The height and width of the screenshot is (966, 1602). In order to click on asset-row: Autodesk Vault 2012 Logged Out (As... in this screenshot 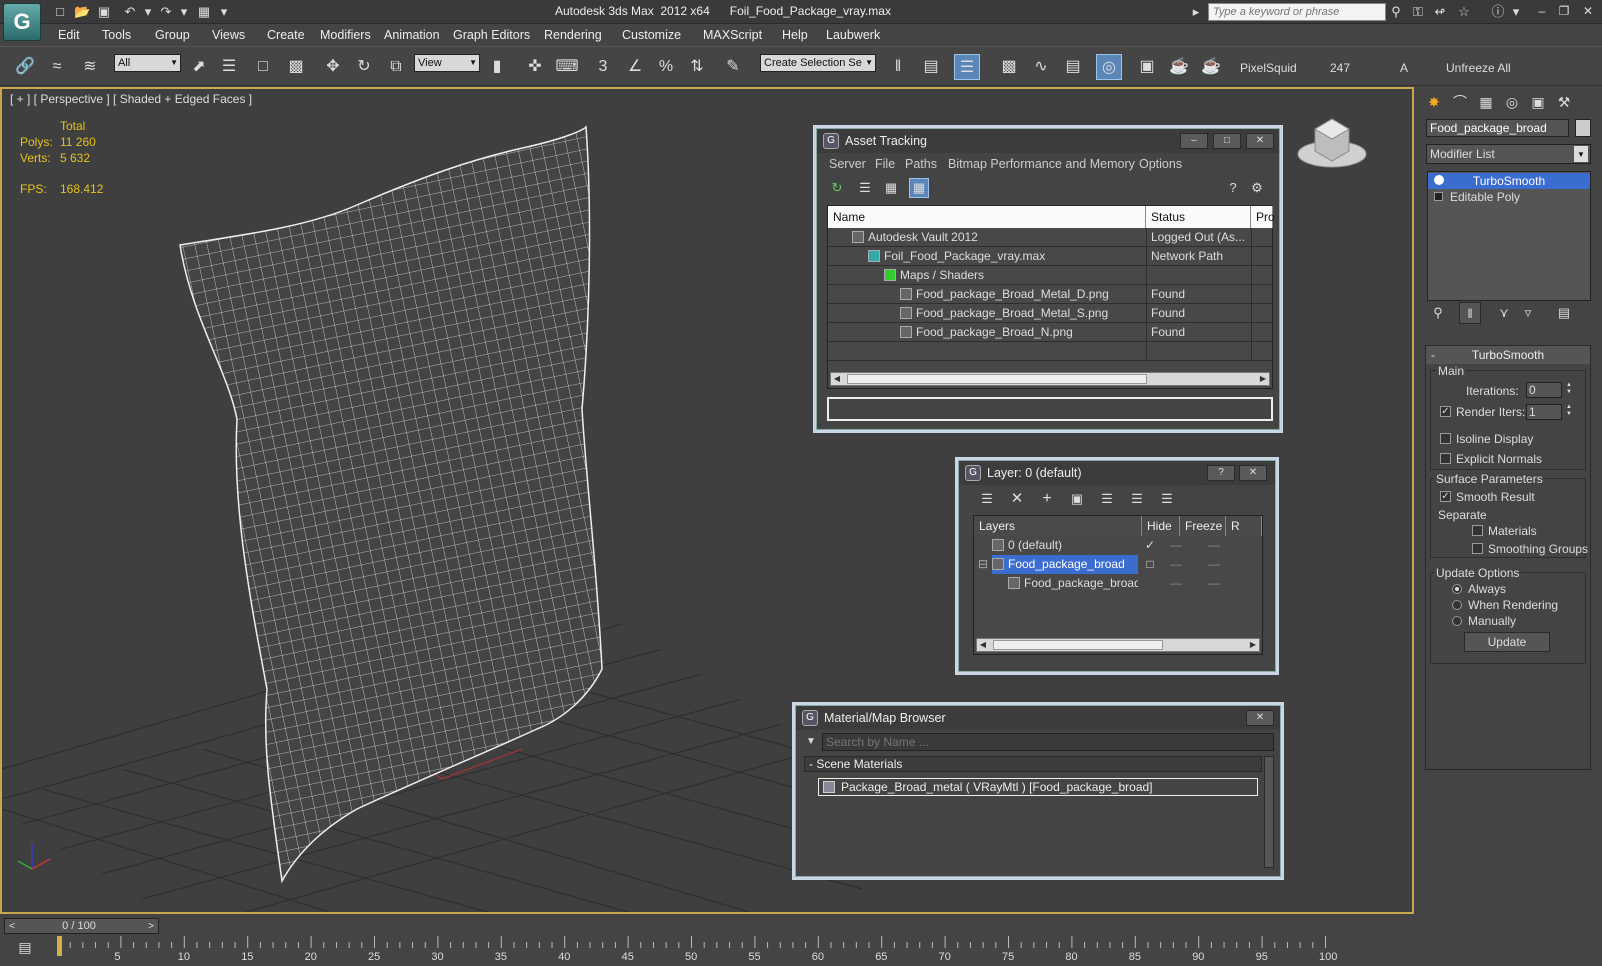, I will do `click(1050, 237)`.